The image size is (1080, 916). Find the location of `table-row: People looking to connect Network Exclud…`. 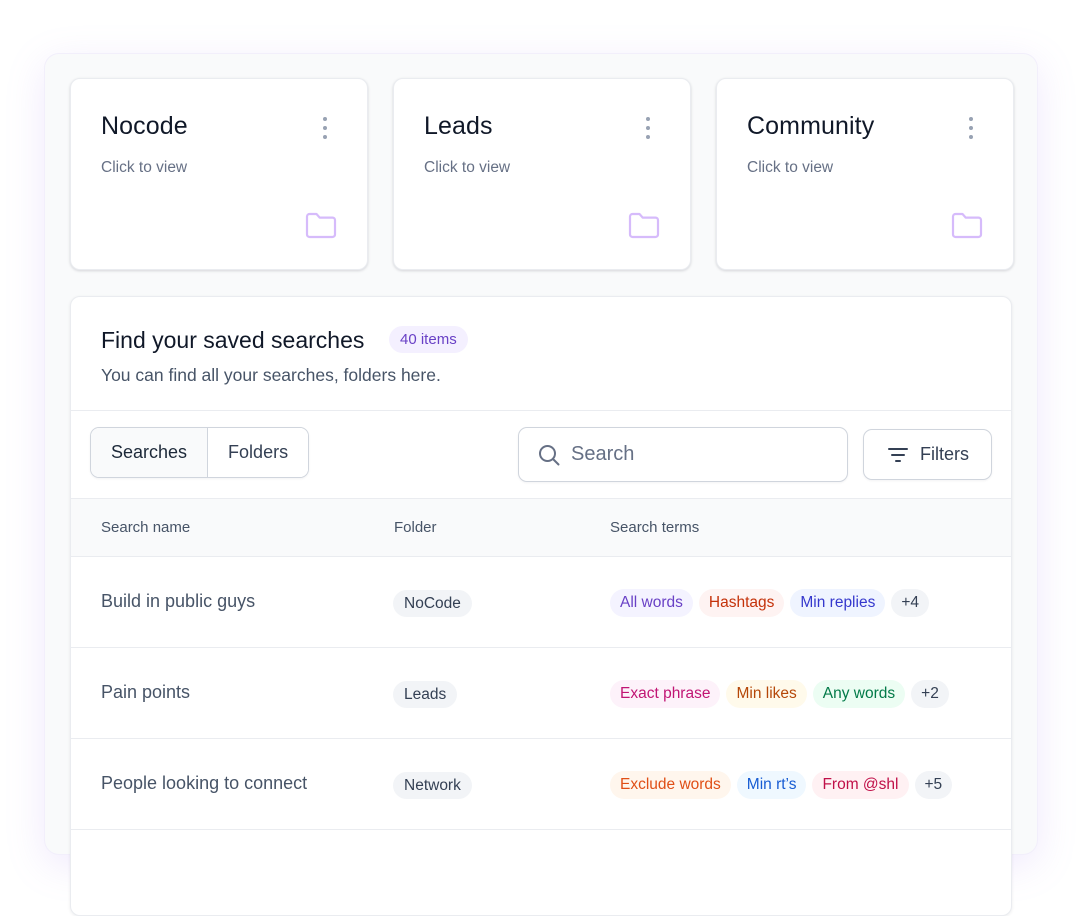

table-row: People looking to connect Network Exclud… is located at coordinates (541, 784).